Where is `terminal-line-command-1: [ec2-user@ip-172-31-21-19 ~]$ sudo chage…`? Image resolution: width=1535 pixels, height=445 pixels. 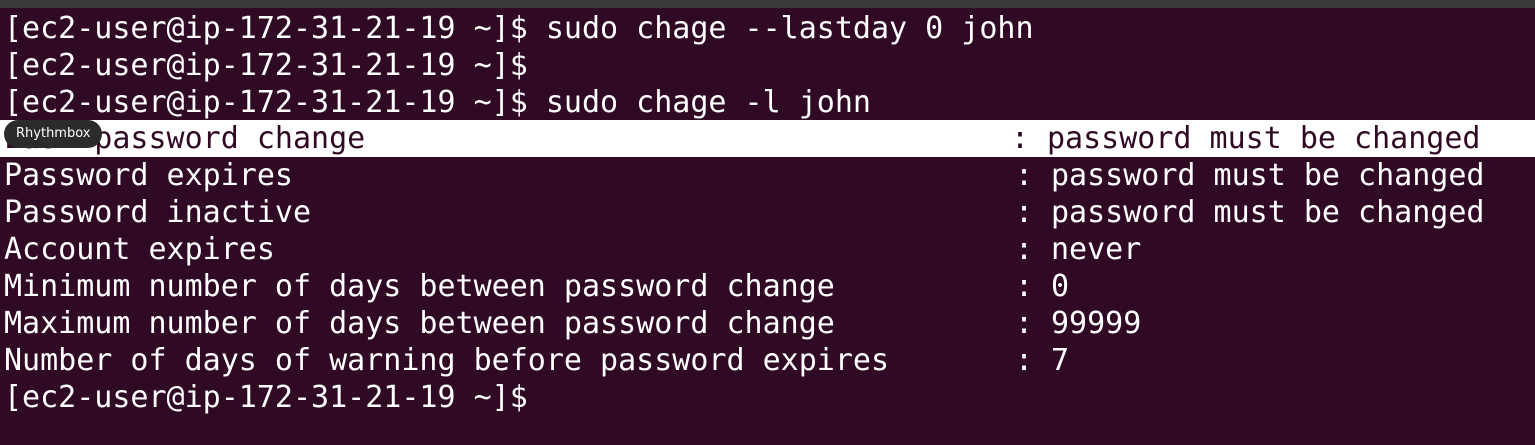 terminal-line-command-1: [ec2-user@ip-172-31-21-19 ~]$ sudo chage… is located at coordinates (519, 28).